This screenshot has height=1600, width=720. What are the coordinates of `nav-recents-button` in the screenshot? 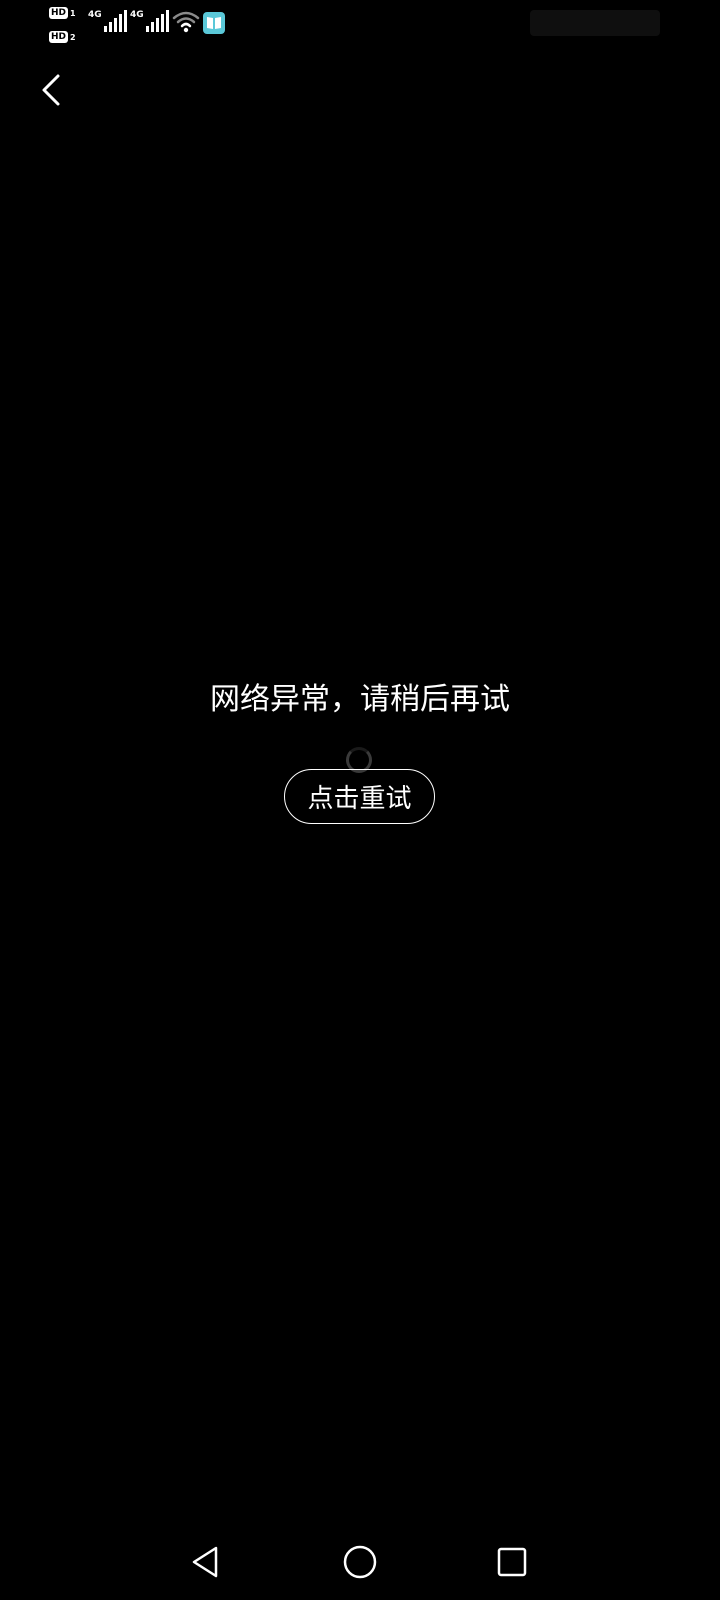 It's located at (512, 1562).